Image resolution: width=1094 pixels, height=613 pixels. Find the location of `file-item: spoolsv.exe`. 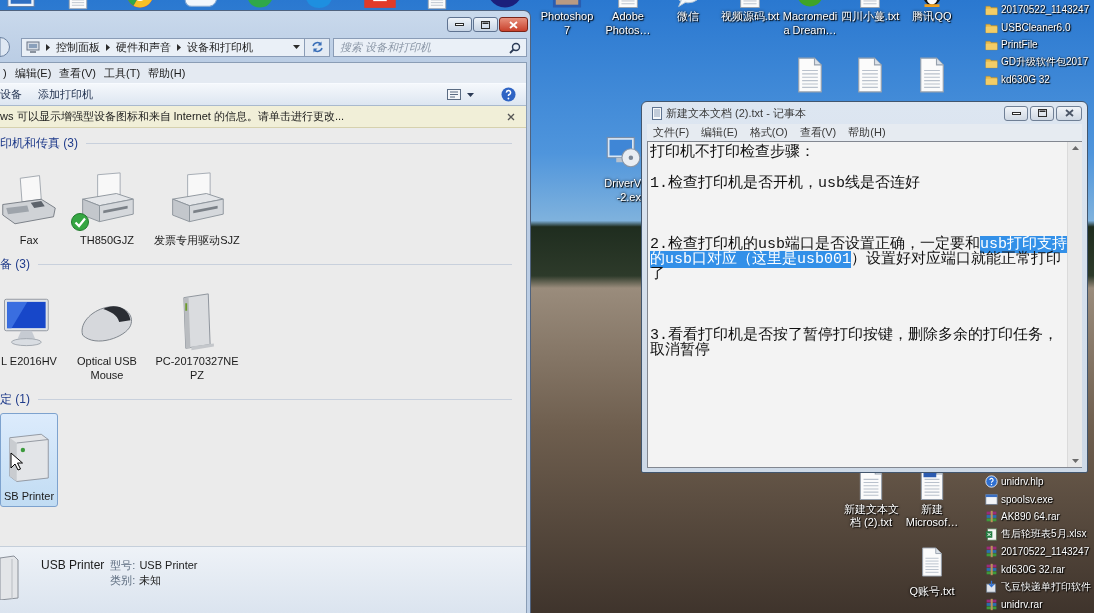

file-item: spoolsv.exe is located at coordinates (1038, 499).